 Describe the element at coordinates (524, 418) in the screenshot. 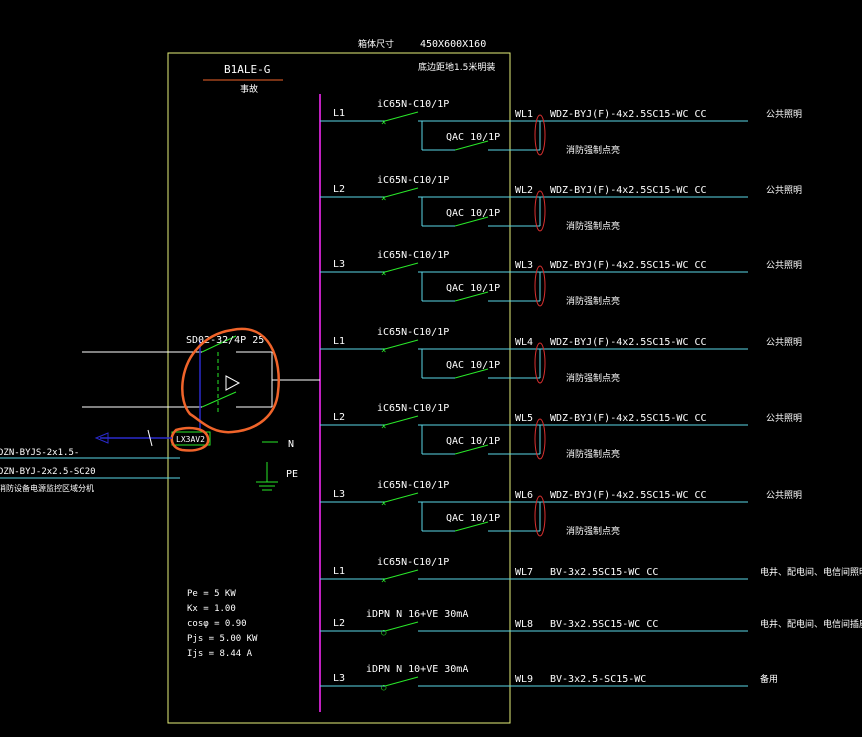

I see `circuit-number: WL5` at that location.